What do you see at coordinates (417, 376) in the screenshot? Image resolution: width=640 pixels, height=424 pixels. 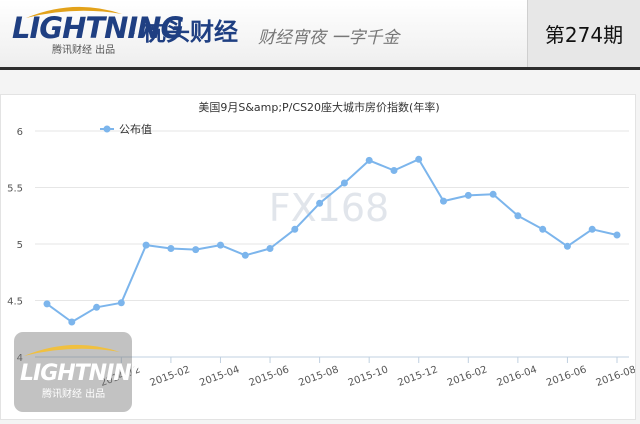 I see `x-tick-label: 2015-12` at bounding box center [417, 376].